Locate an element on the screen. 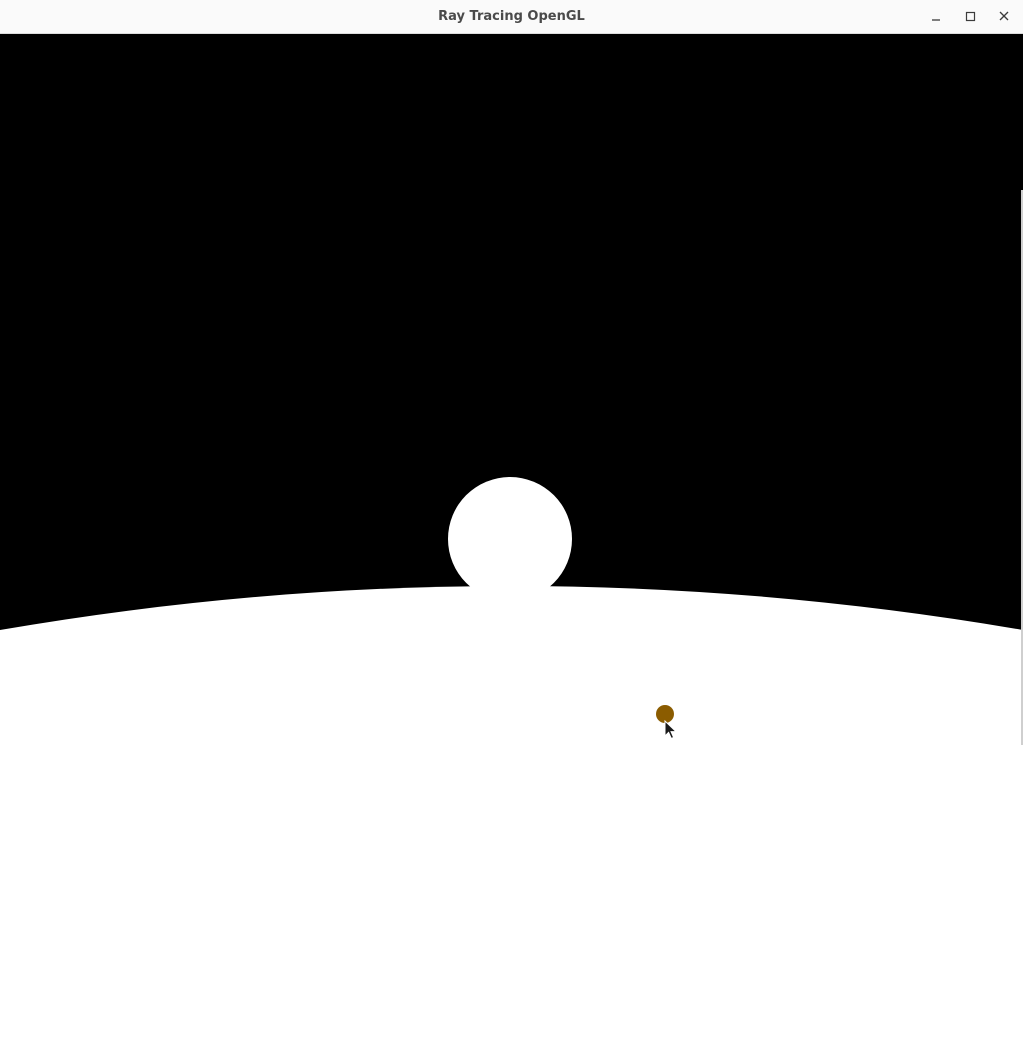  window-title: Ray Tracing OpenGL is located at coordinates (511, 16).